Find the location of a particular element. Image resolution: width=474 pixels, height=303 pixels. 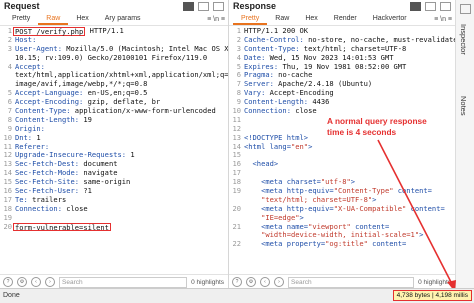

response-layout-toggle is located at coordinates (430, 6).